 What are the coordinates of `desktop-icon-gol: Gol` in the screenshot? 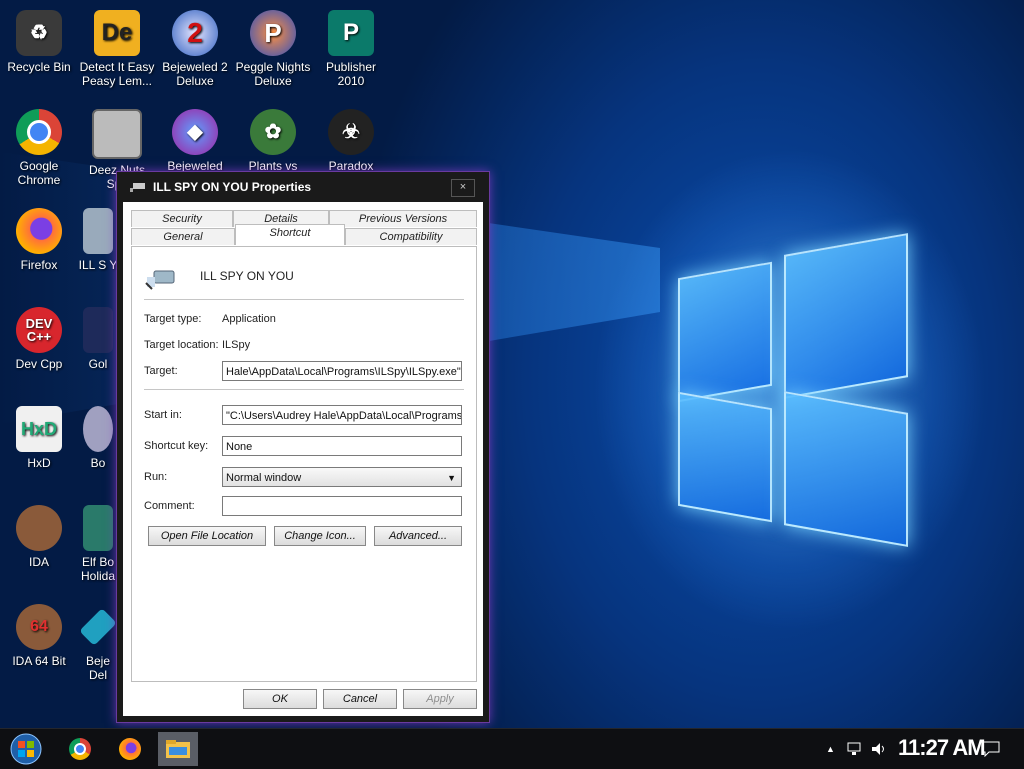 It's located at (98, 336).